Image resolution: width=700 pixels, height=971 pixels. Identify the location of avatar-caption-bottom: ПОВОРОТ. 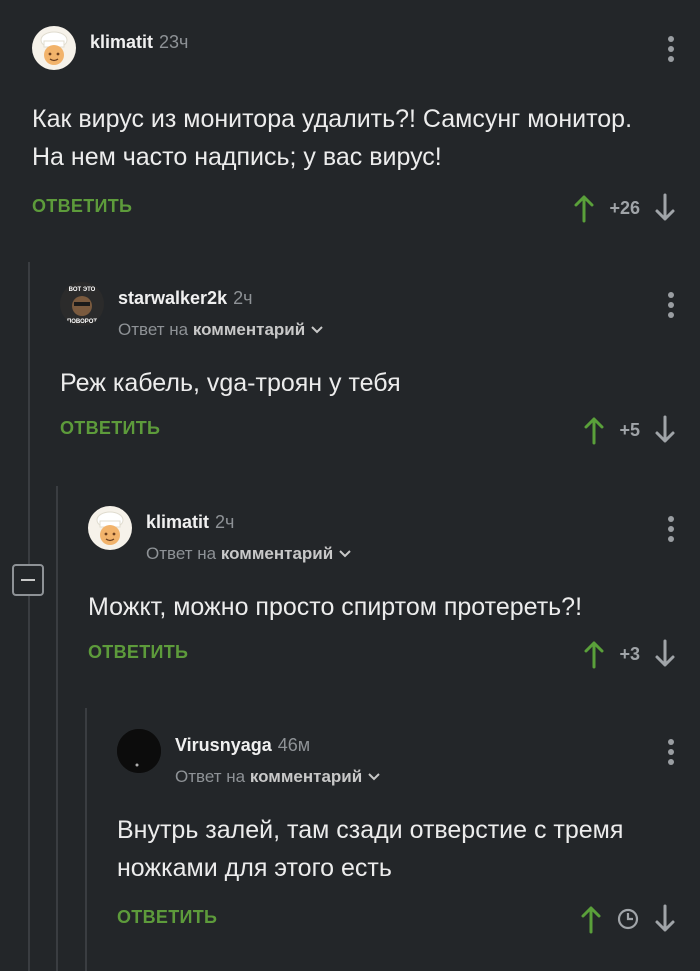
(82, 322).